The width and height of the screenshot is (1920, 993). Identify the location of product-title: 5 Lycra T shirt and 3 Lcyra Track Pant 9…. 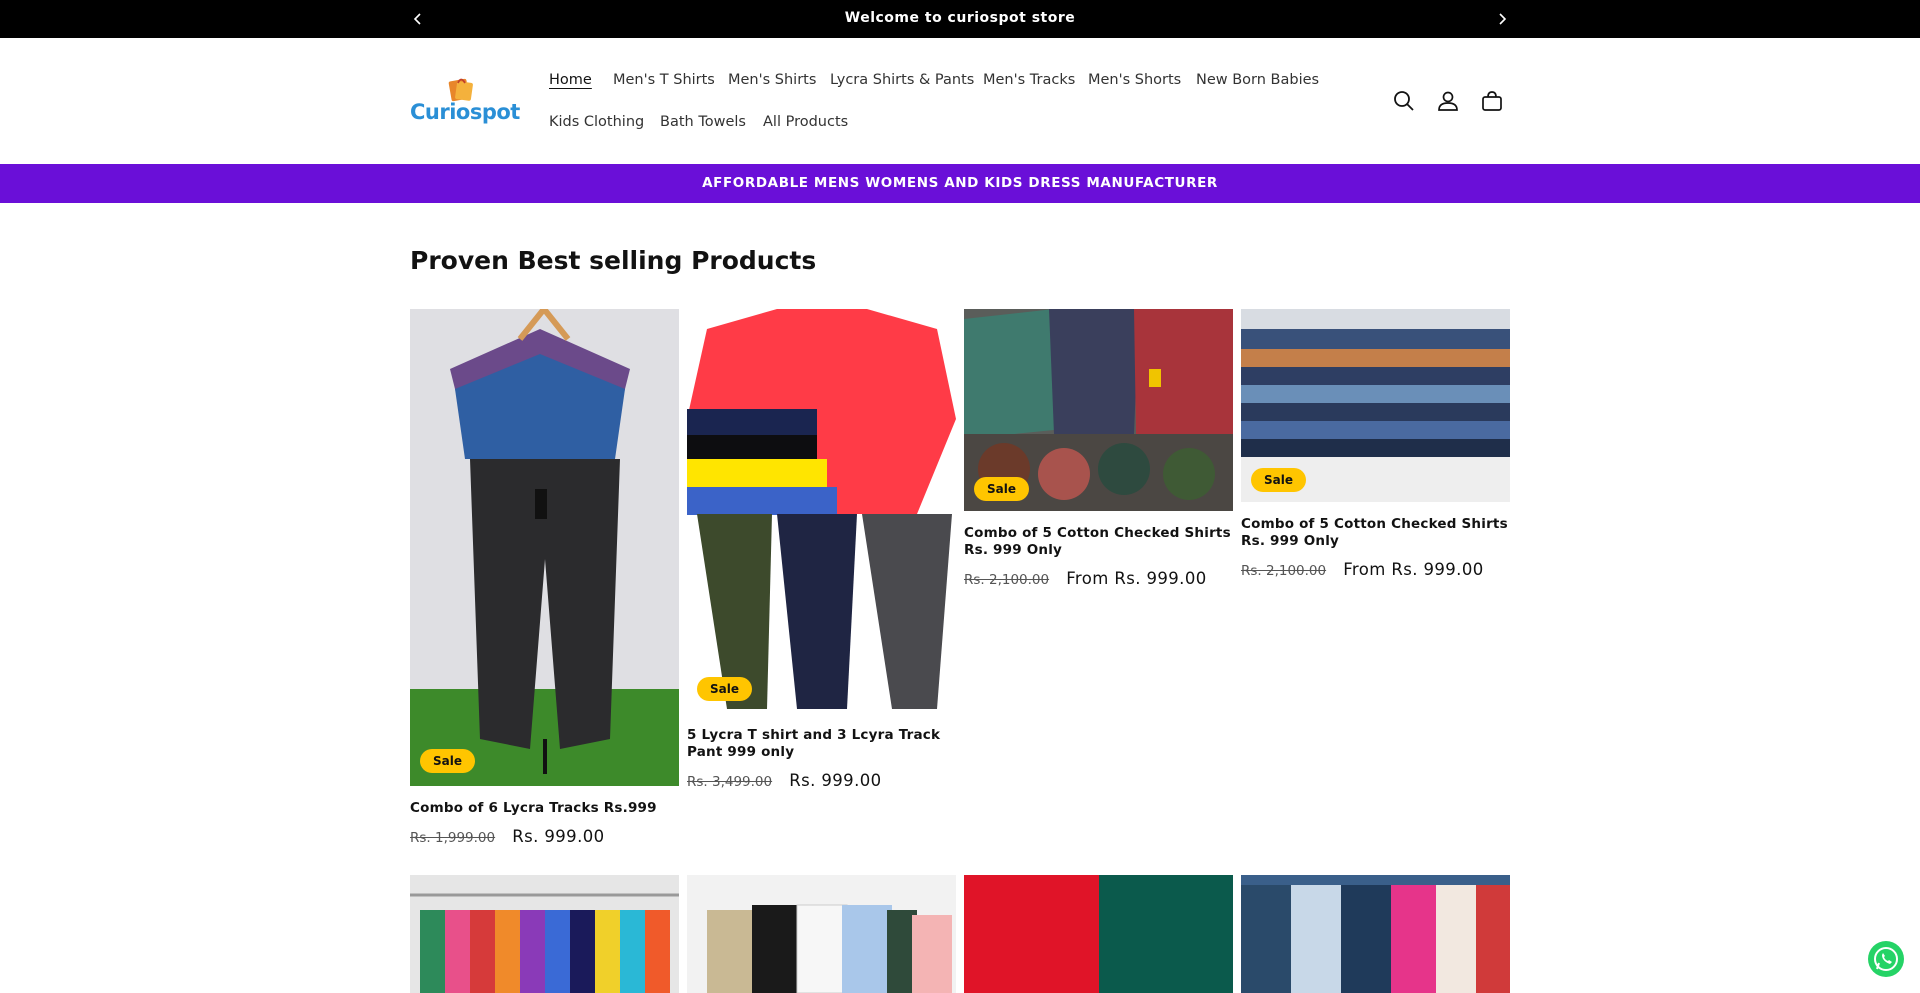
(821, 744).